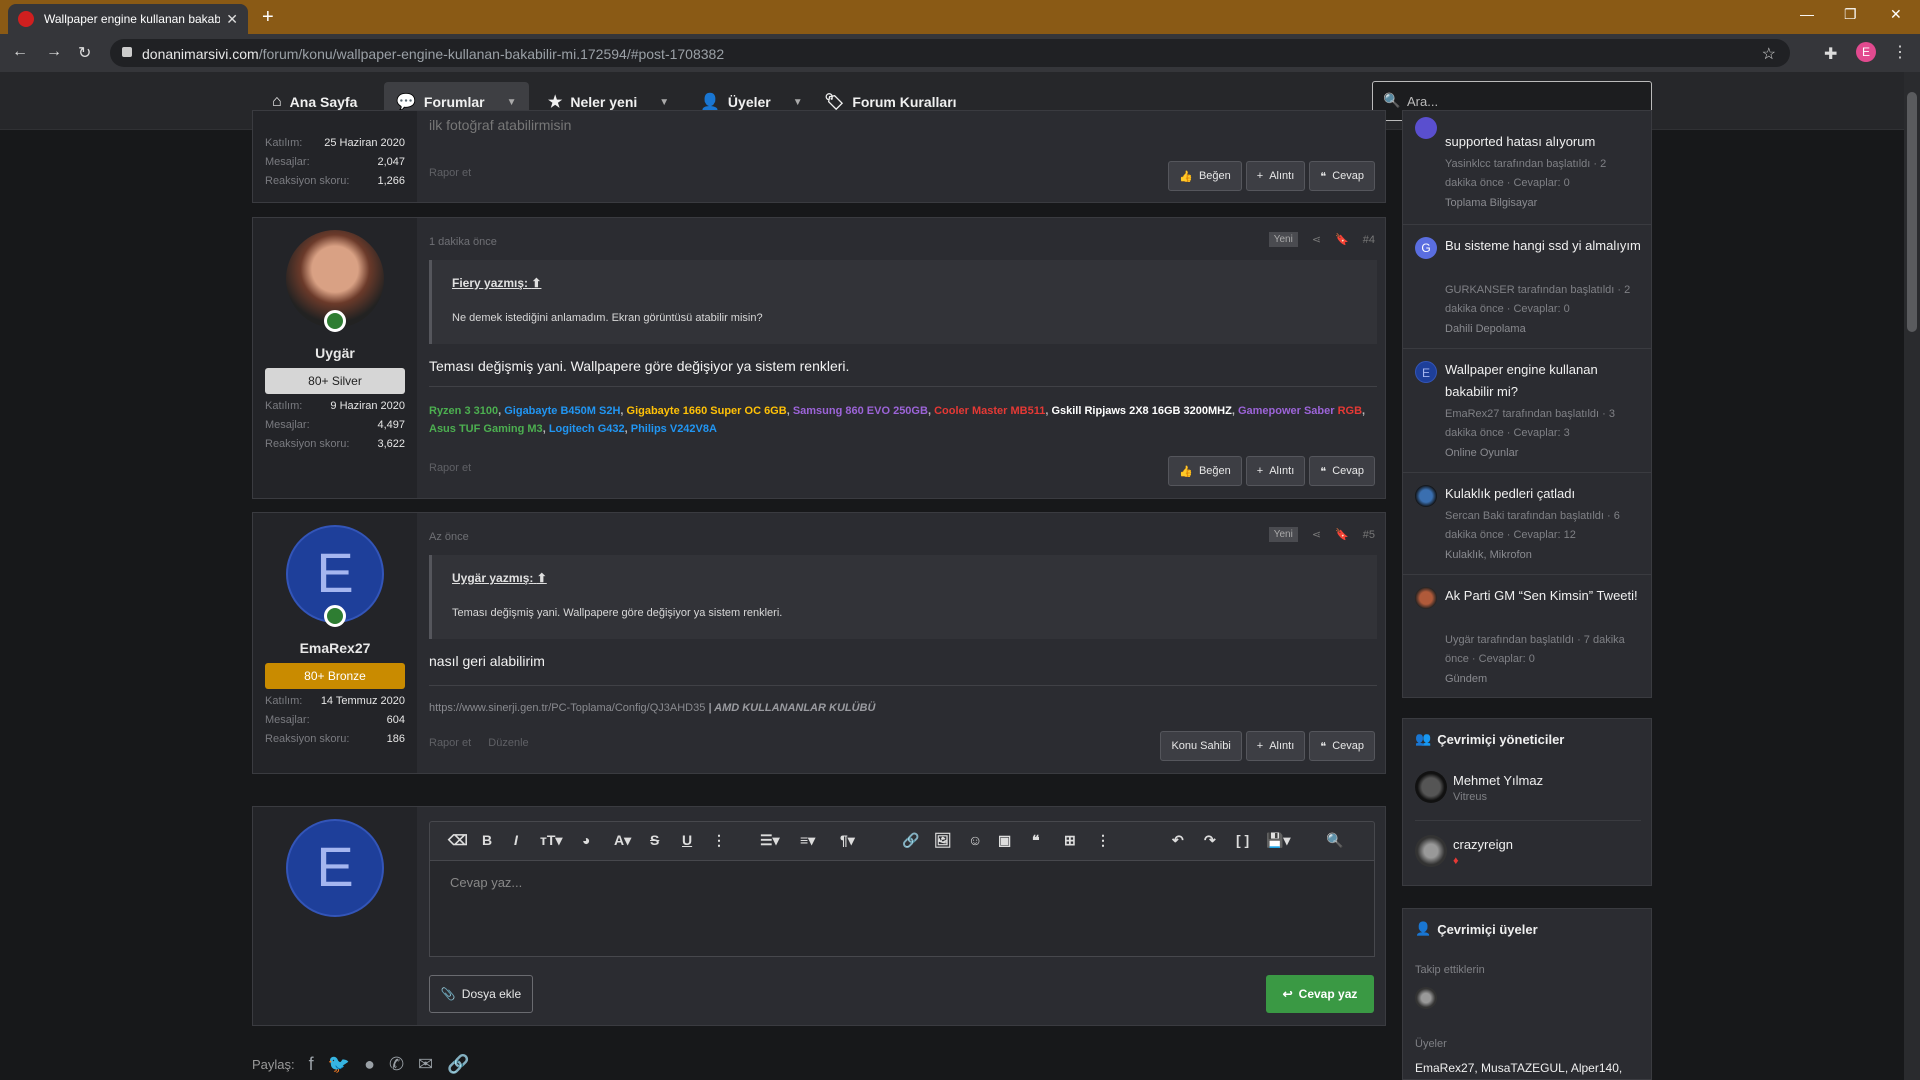 This screenshot has width=1920, height=1080. Describe the element at coordinates (128, 19) in the screenshot. I see `browser-tab: Wallpaper engine kullanan bakab ✕` at that location.